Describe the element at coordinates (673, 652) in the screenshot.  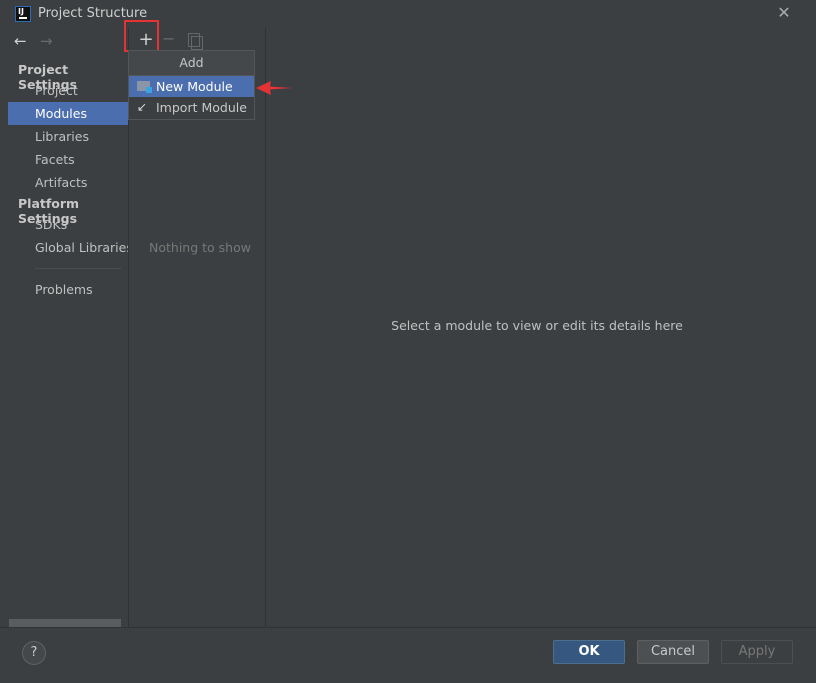
I see `cancel-button: Cancel` at that location.